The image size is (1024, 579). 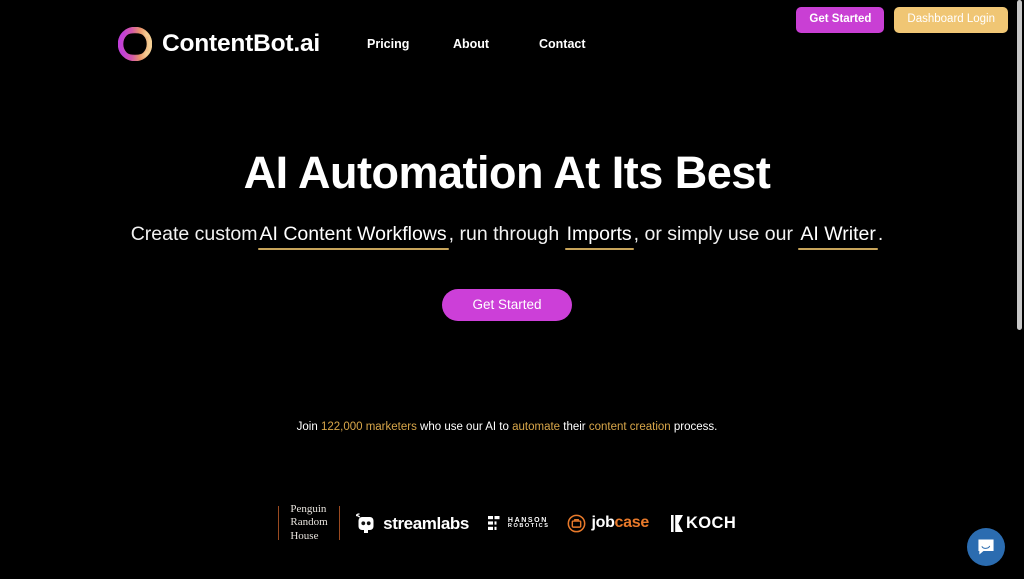 I want to click on chat-bubble-icon, so click(x=986, y=547).